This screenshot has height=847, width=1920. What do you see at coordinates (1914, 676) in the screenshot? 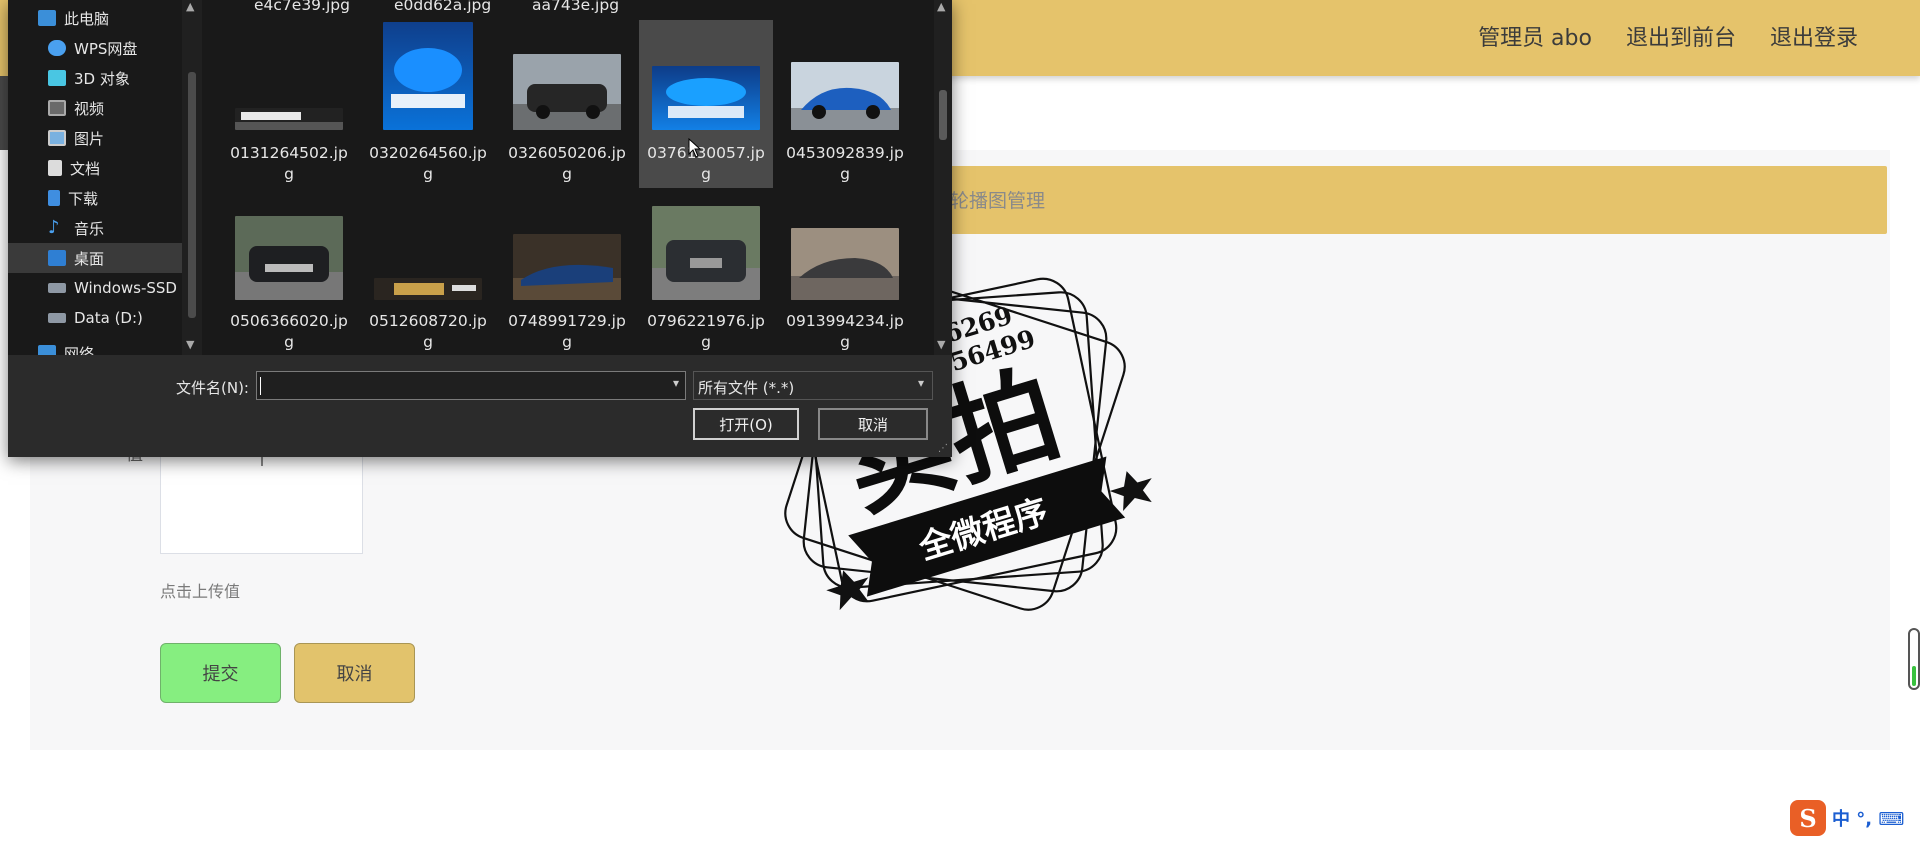
I see `indicator-fill` at bounding box center [1914, 676].